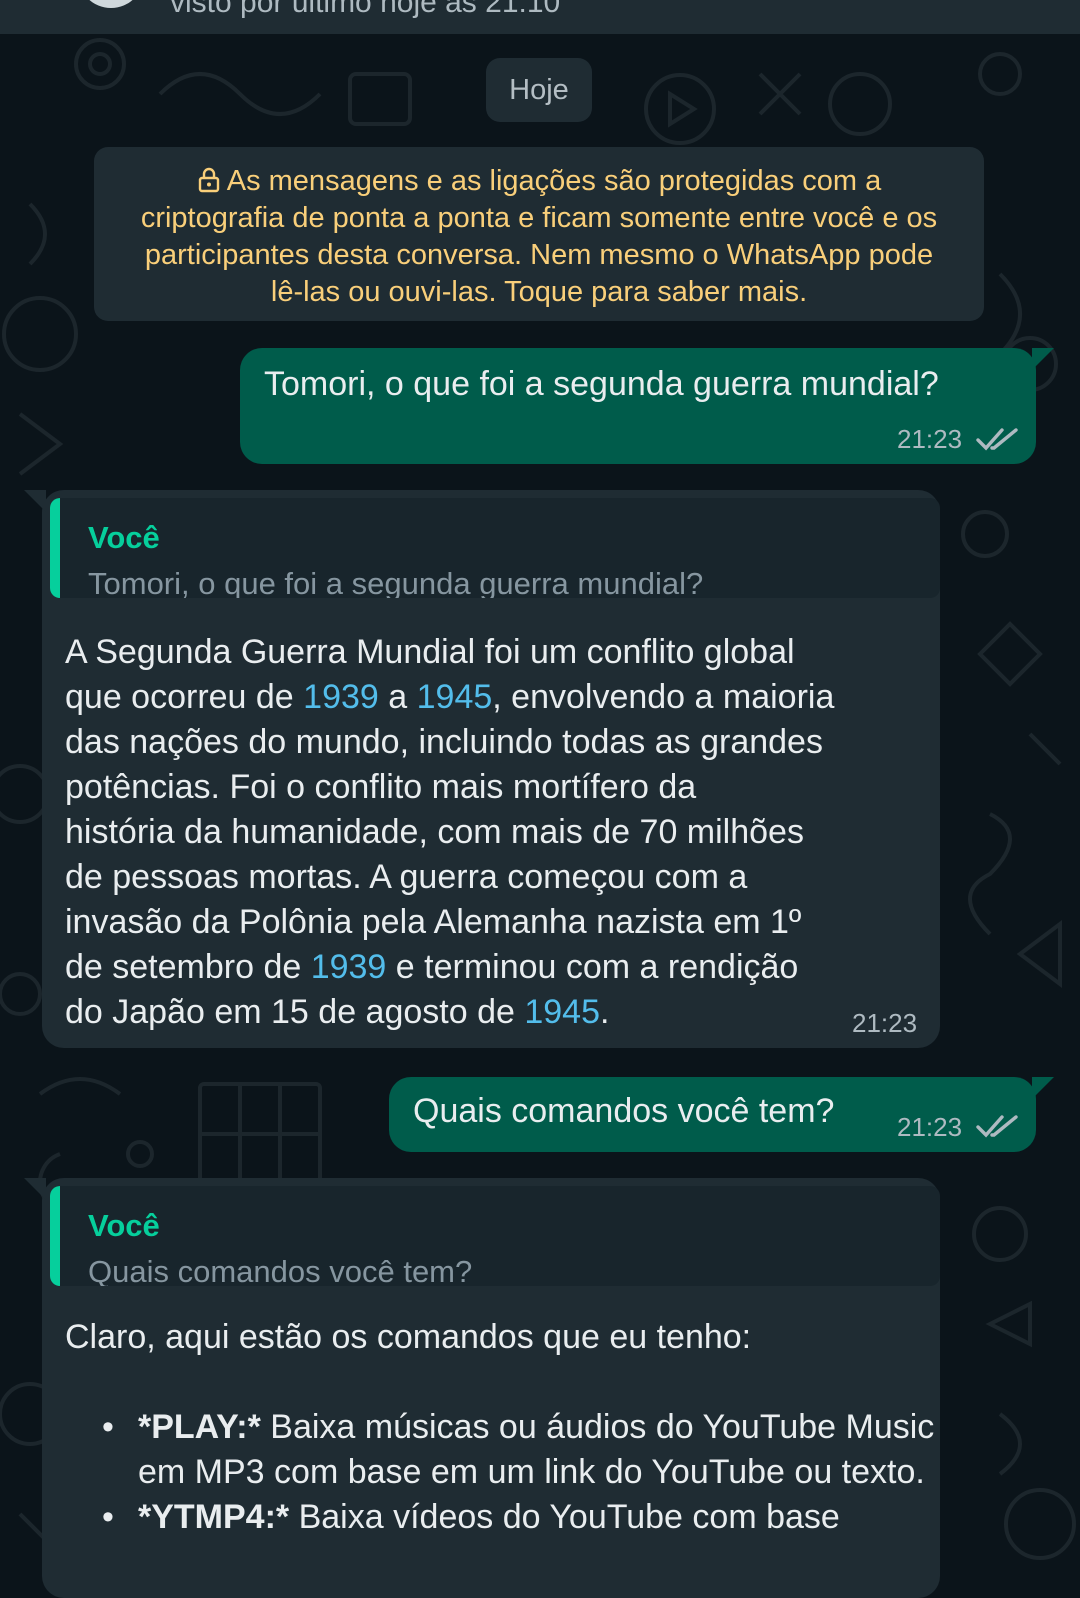 The height and width of the screenshot is (1598, 1080). Describe the element at coordinates (208, 180) in the screenshot. I see `lock-icon` at that location.